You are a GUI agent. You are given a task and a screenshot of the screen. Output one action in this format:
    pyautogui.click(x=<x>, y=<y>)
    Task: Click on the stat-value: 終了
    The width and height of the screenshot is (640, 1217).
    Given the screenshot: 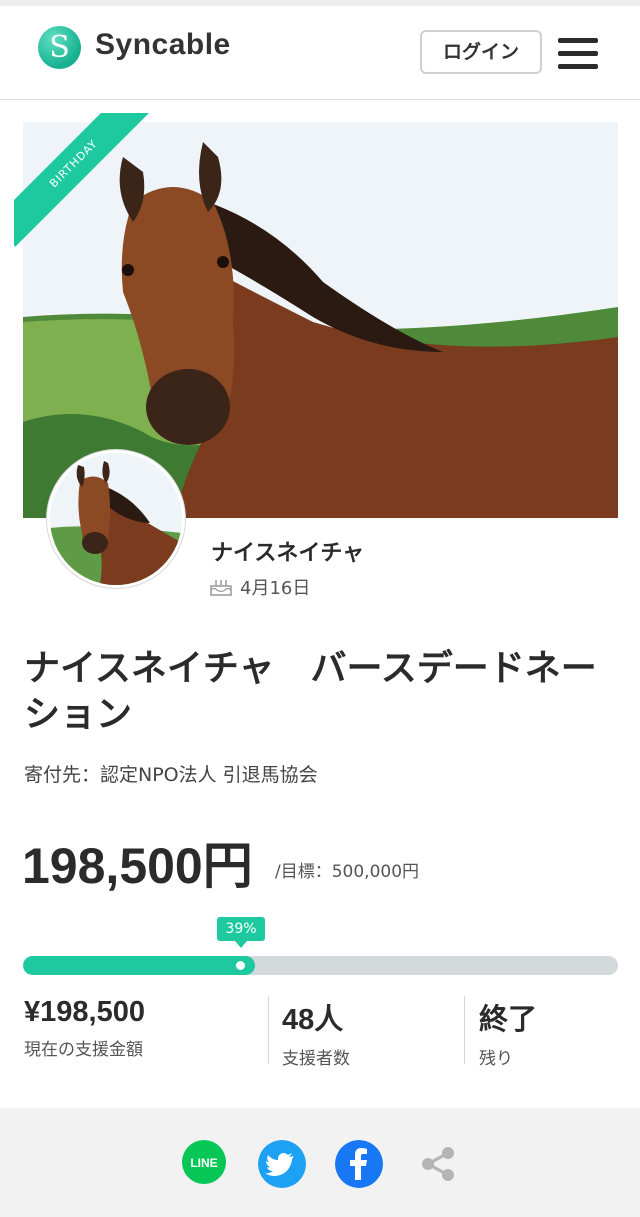 What is the action you would take?
    pyautogui.click(x=508, y=1020)
    